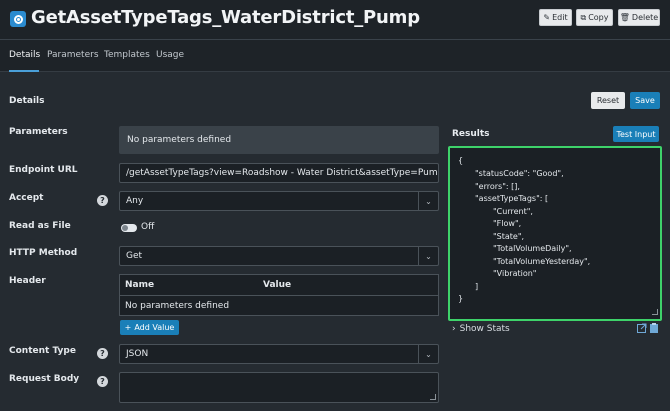 The height and width of the screenshot is (411, 670). Describe the element at coordinates (27, 101) in the screenshot. I see `section-title: Details` at that location.